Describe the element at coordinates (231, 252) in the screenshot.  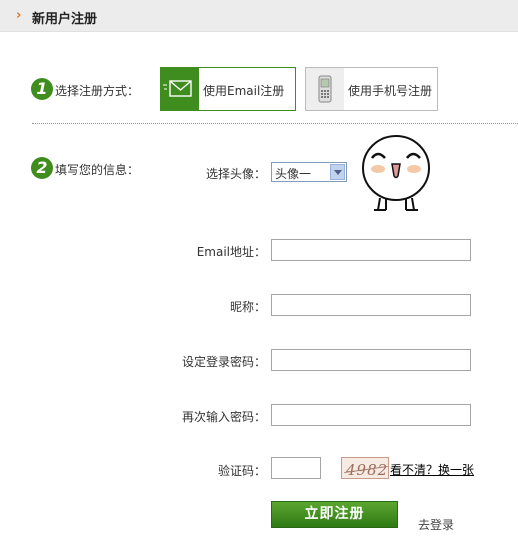
I see `email-label: Email地址：` at that location.